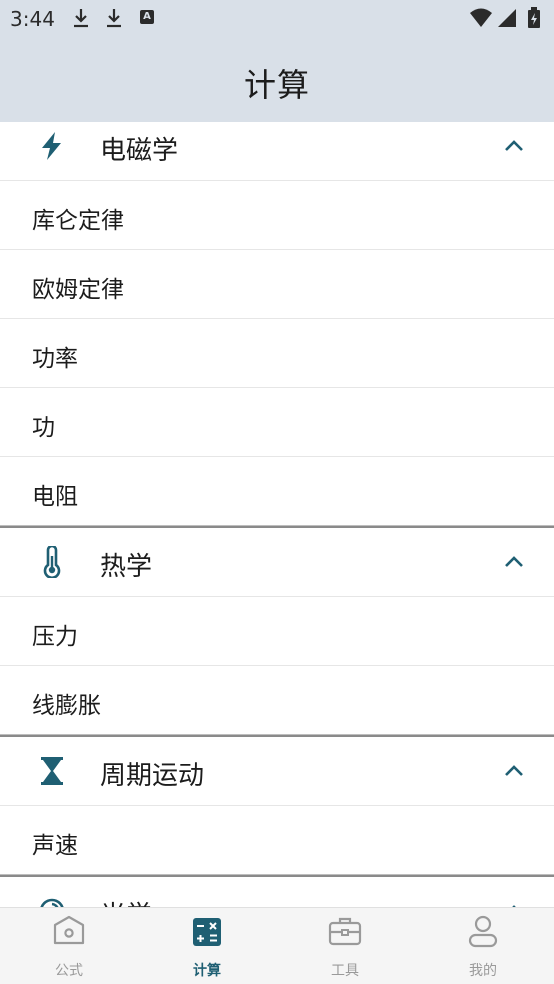 This screenshot has height=984, width=554. Describe the element at coordinates (345, 971) in the screenshot. I see `nav-label: 工具` at that location.